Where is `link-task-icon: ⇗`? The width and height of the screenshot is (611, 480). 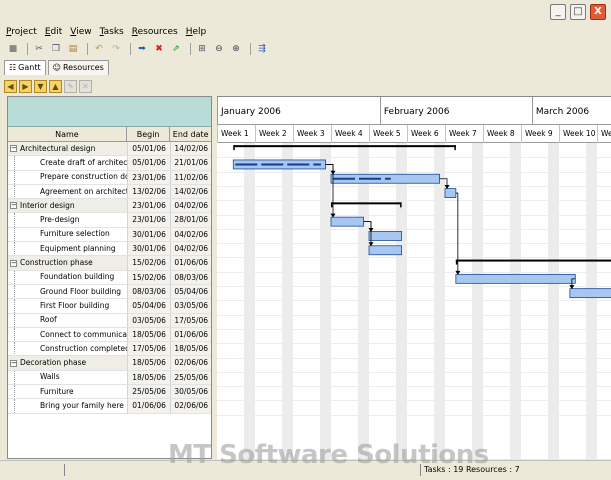
link-task-icon: ⇗ is located at coordinates (176, 49).